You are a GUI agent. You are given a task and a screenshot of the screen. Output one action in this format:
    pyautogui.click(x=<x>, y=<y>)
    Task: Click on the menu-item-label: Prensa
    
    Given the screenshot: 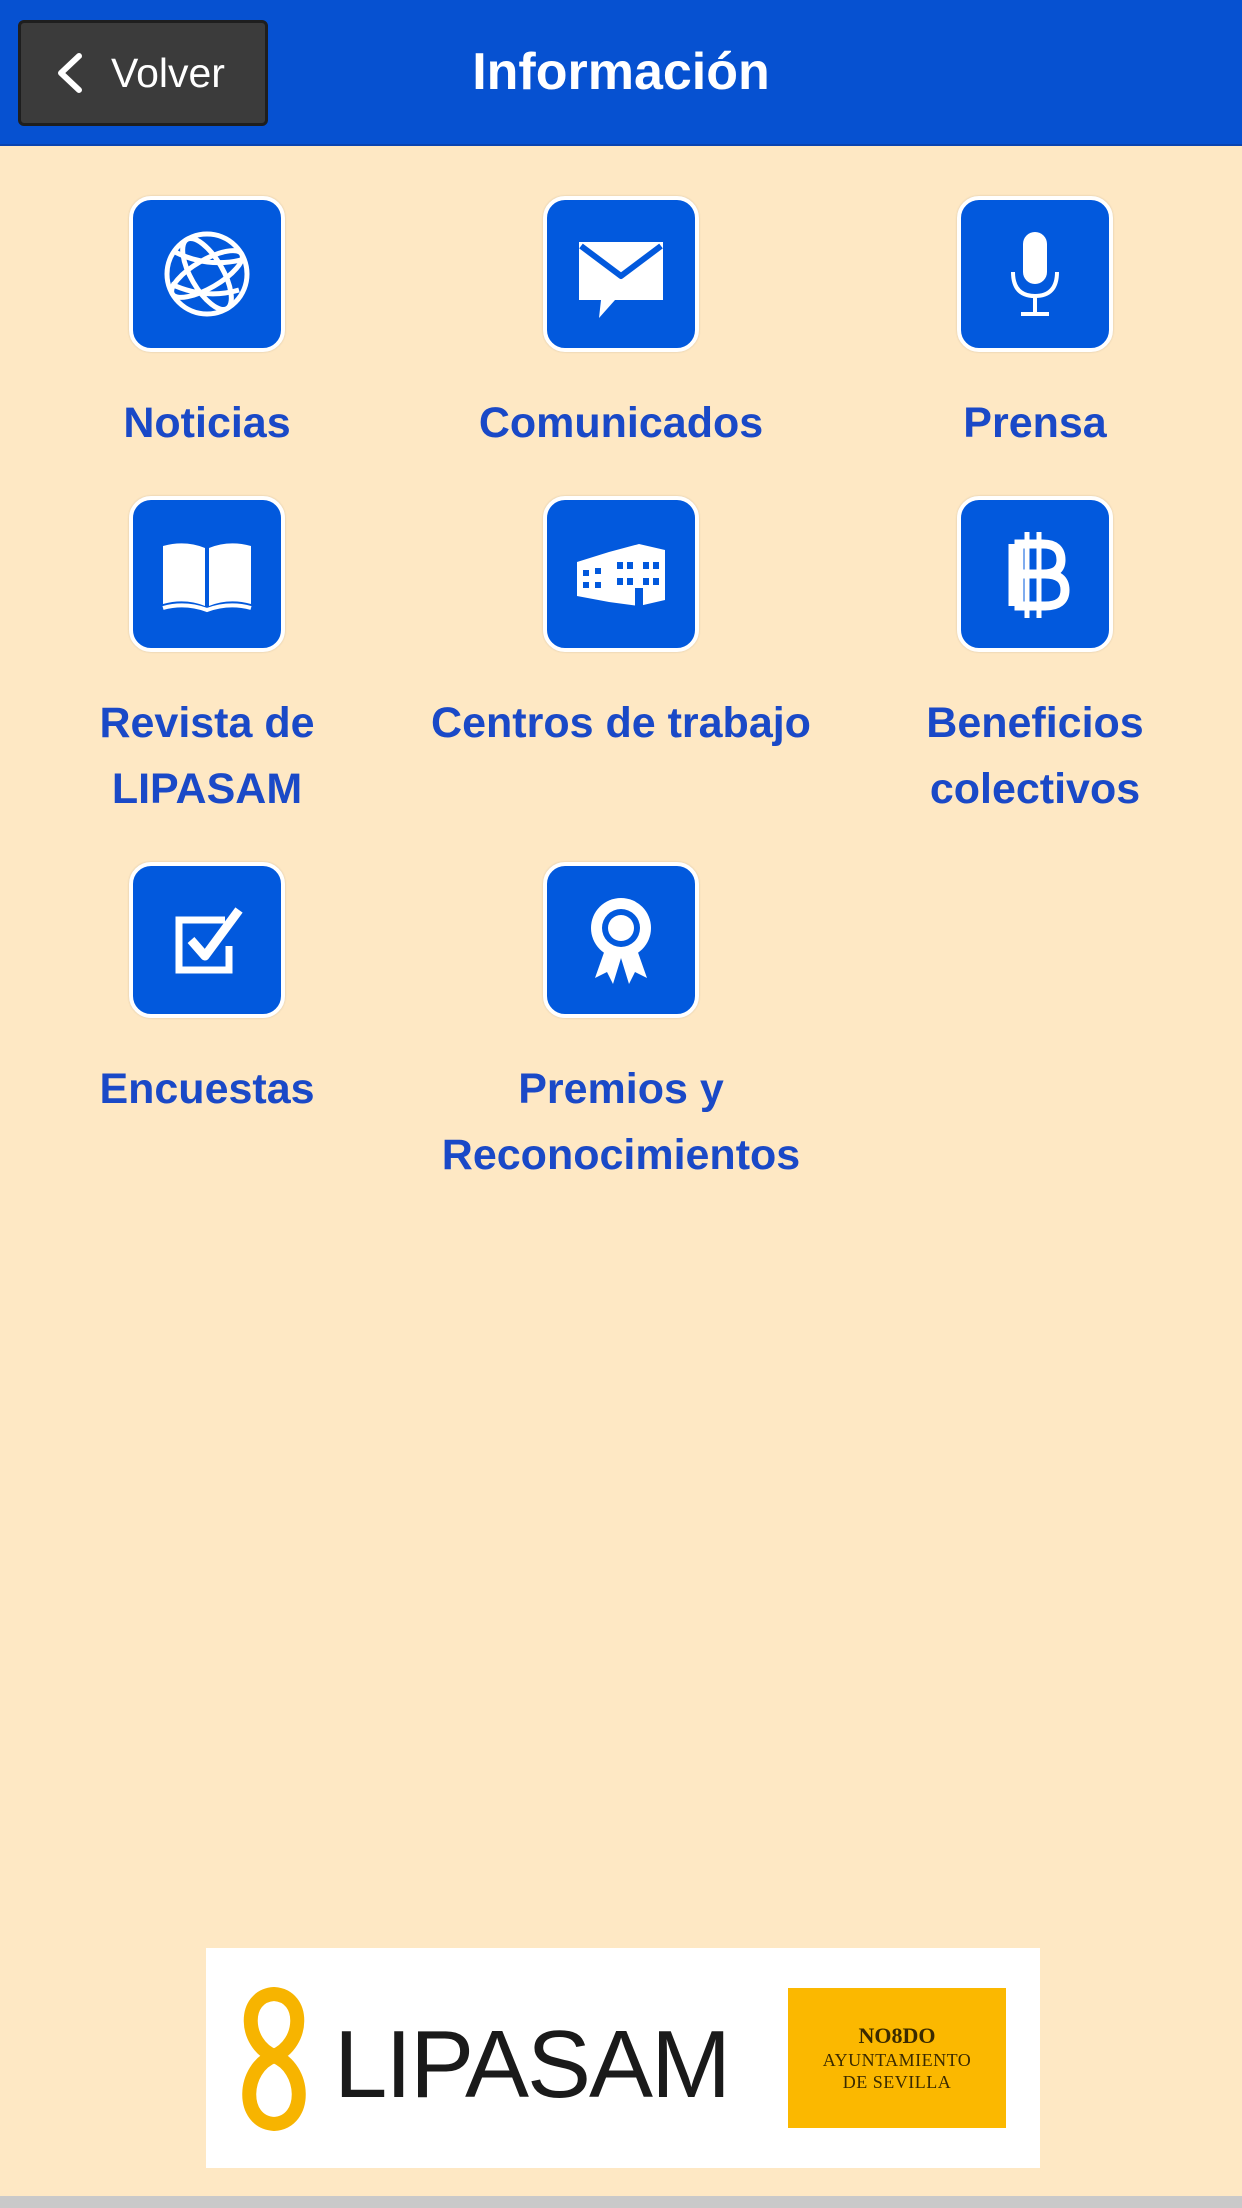 What is the action you would take?
    pyautogui.click(x=1035, y=423)
    